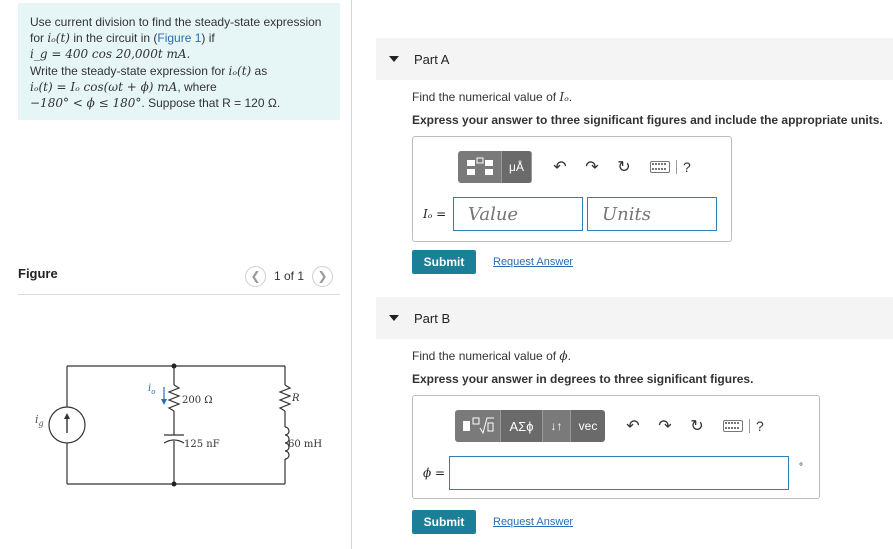  Describe the element at coordinates (179, 294) in the screenshot. I see `figure-divider` at that location.